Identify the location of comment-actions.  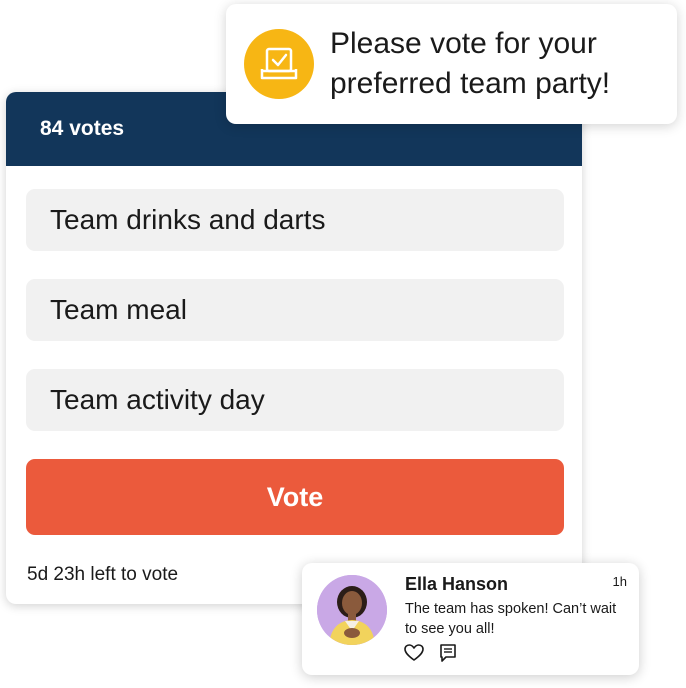
(431, 653).